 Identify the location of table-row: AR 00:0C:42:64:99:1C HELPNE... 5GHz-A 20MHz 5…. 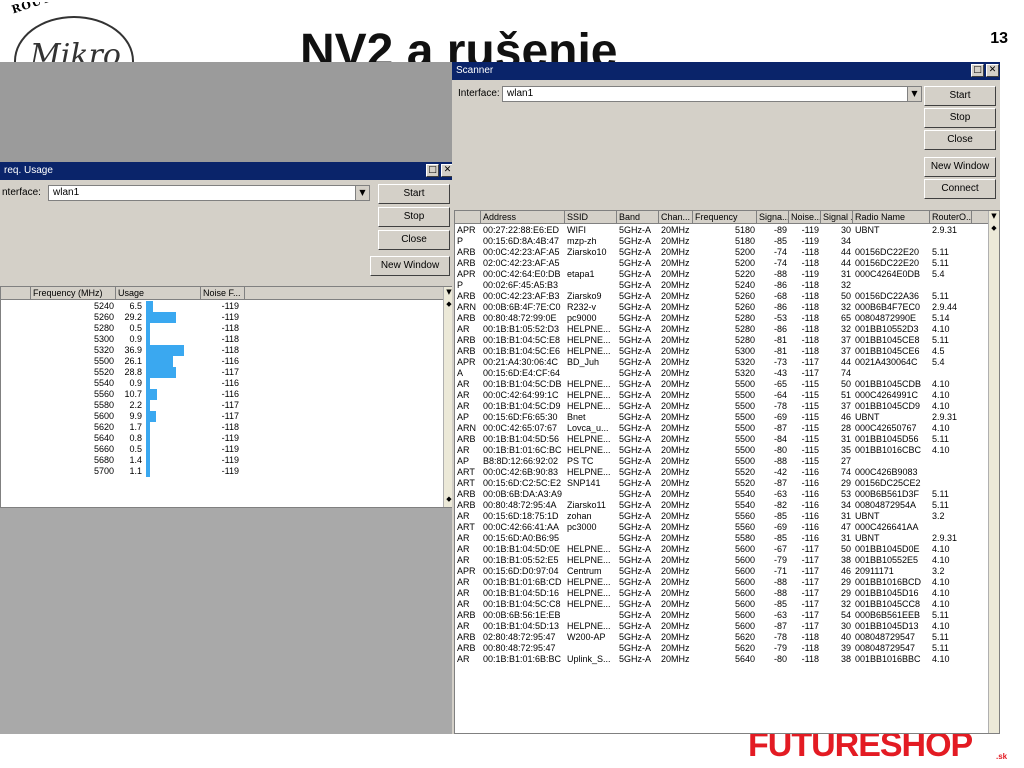
(722, 395).